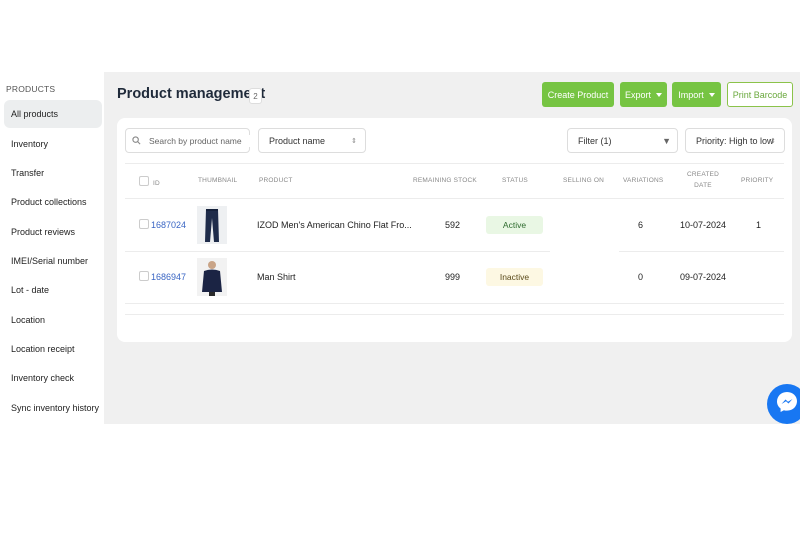  I want to click on filter-value: Filter (1), so click(595, 140).